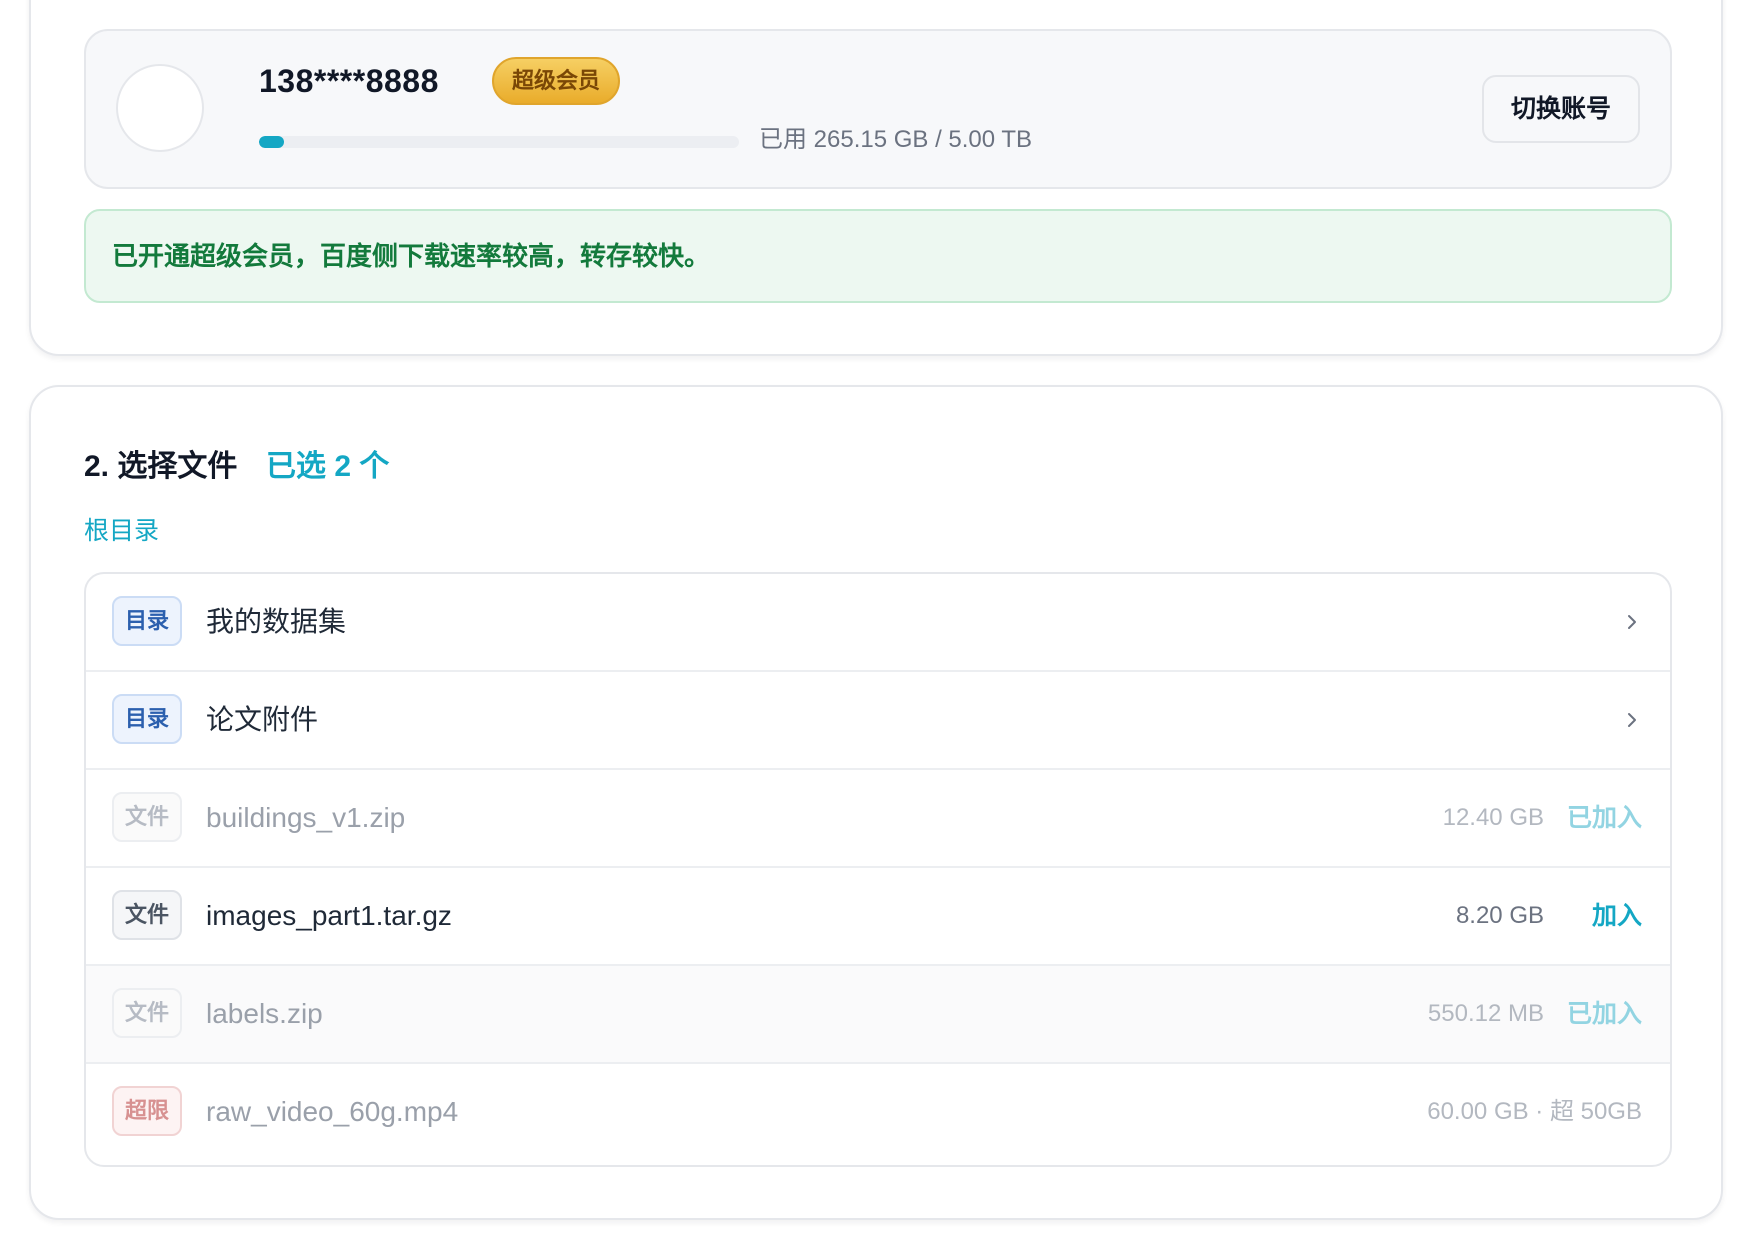 Image resolution: width=1752 pixels, height=1242 pixels. I want to click on file-size: 8.20 GB, so click(1499, 915).